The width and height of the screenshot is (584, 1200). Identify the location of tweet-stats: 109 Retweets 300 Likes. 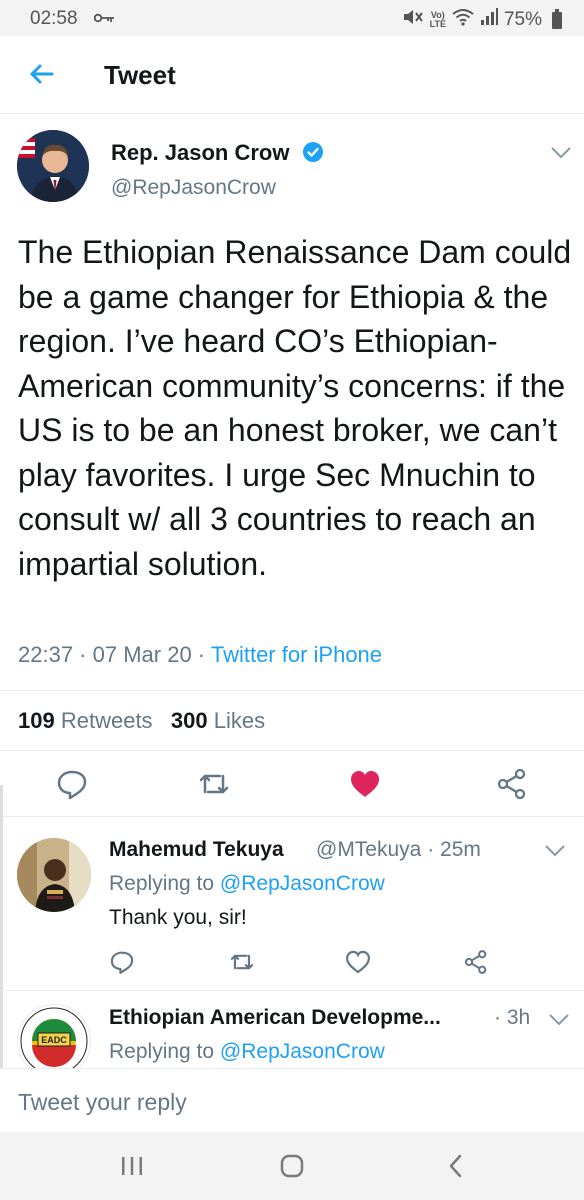
(141, 721).